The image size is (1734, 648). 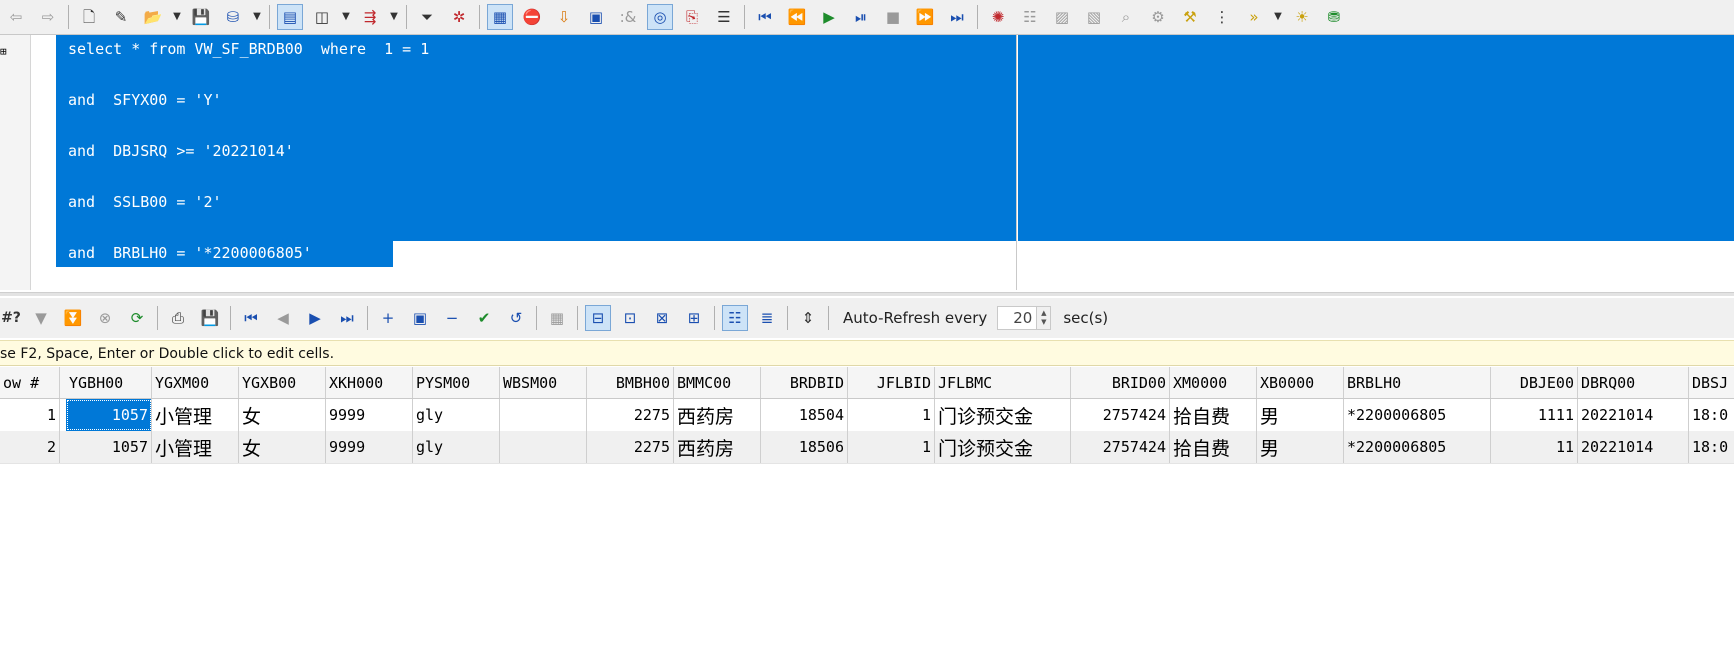 I want to click on last-record-icon: ⏭, so click(x=347, y=318).